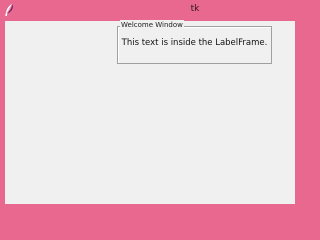  What do you see at coordinates (152, 25) in the screenshot?
I see `labelframe-title: Welcome Window` at bounding box center [152, 25].